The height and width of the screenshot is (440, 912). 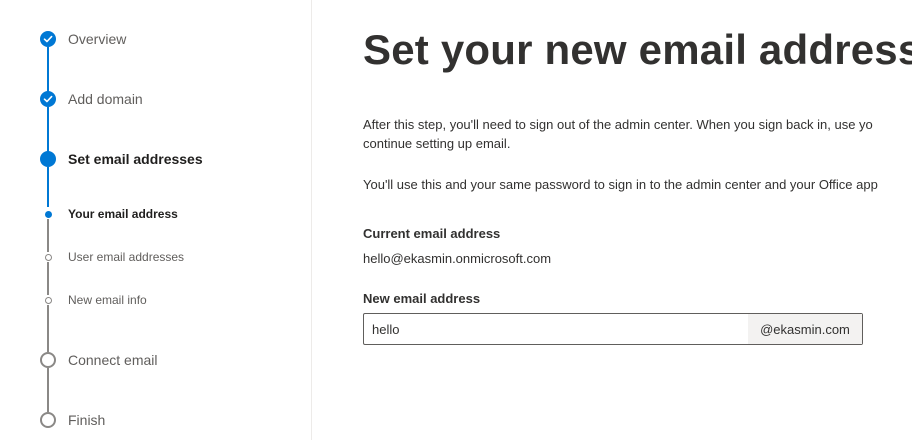 I want to click on substep-user-email-addresses: User email addresses, so click(x=126, y=257).